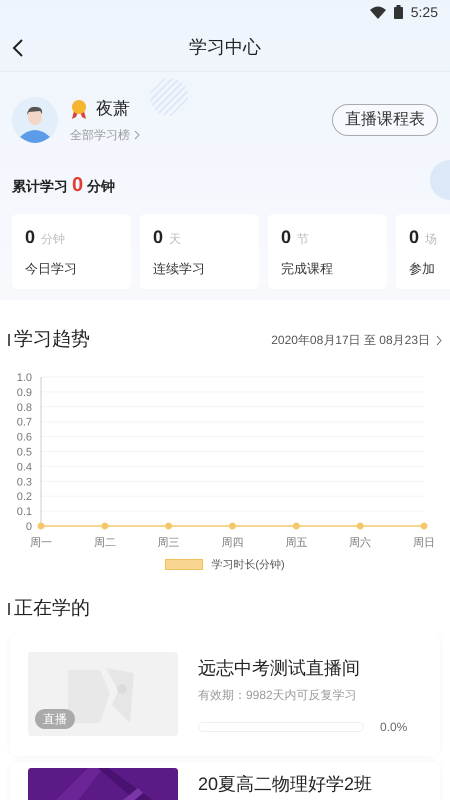  Describe the element at coordinates (175, 239) in the screenshot. I see `stat-unit: 天` at that location.